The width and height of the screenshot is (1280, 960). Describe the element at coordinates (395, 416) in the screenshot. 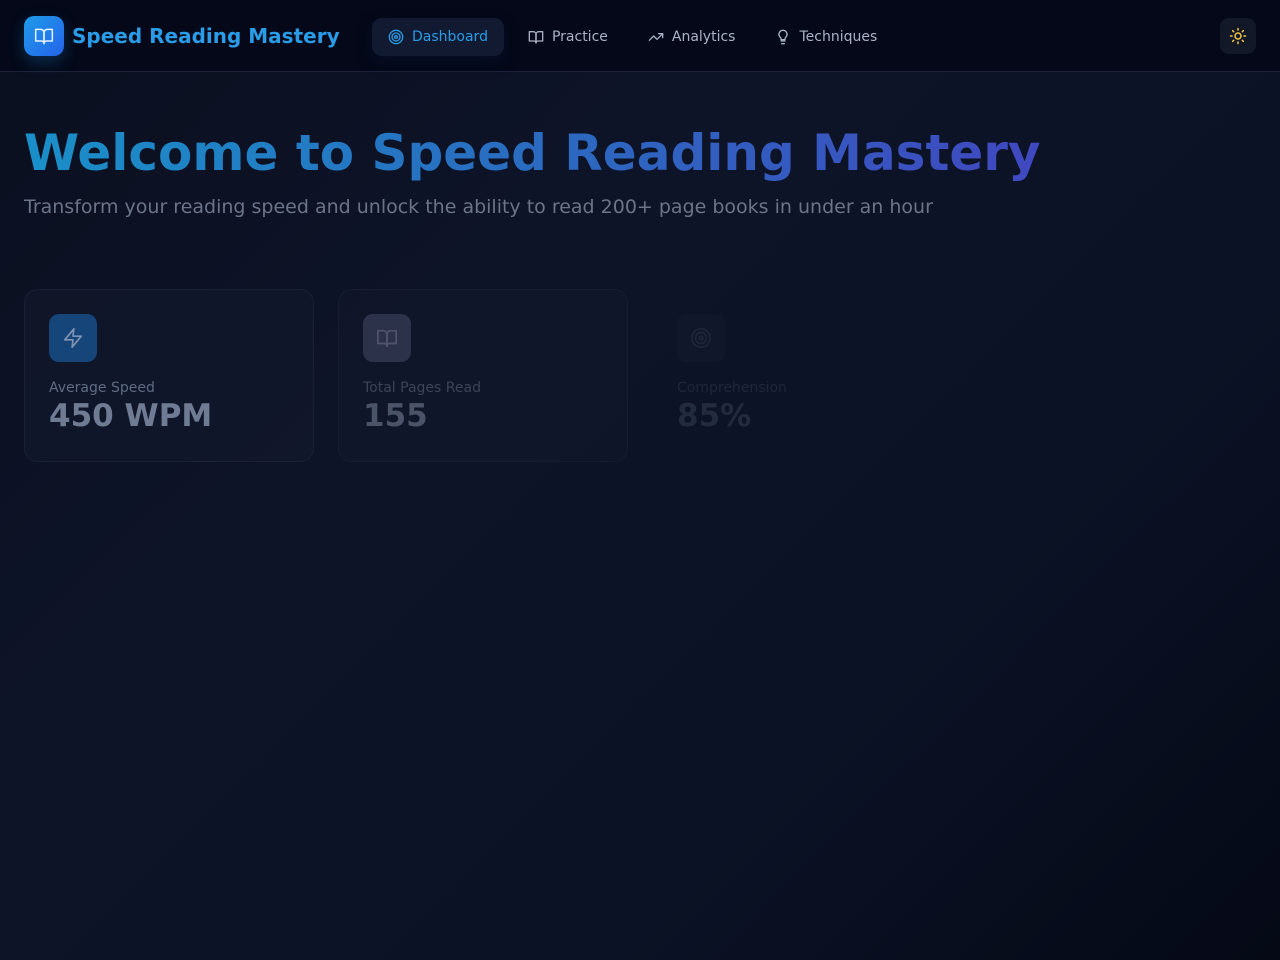

I see `stat-value: 155` at that location.